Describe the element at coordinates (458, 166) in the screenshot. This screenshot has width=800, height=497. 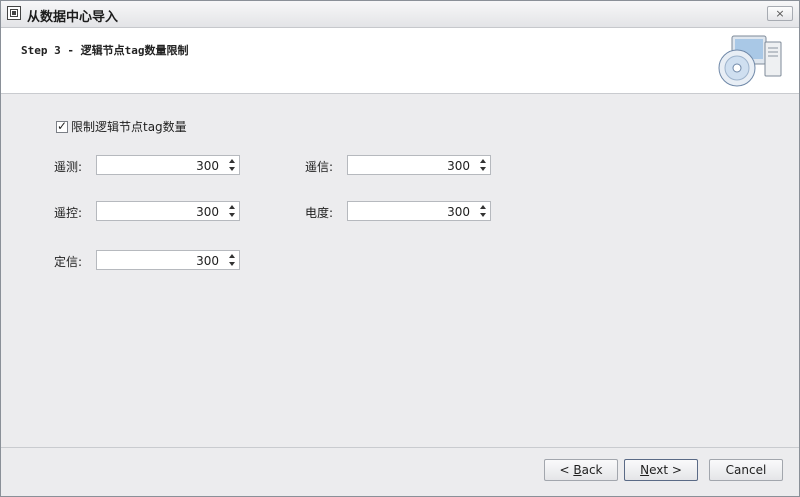
I see `telesignal-value: 300` at that location.